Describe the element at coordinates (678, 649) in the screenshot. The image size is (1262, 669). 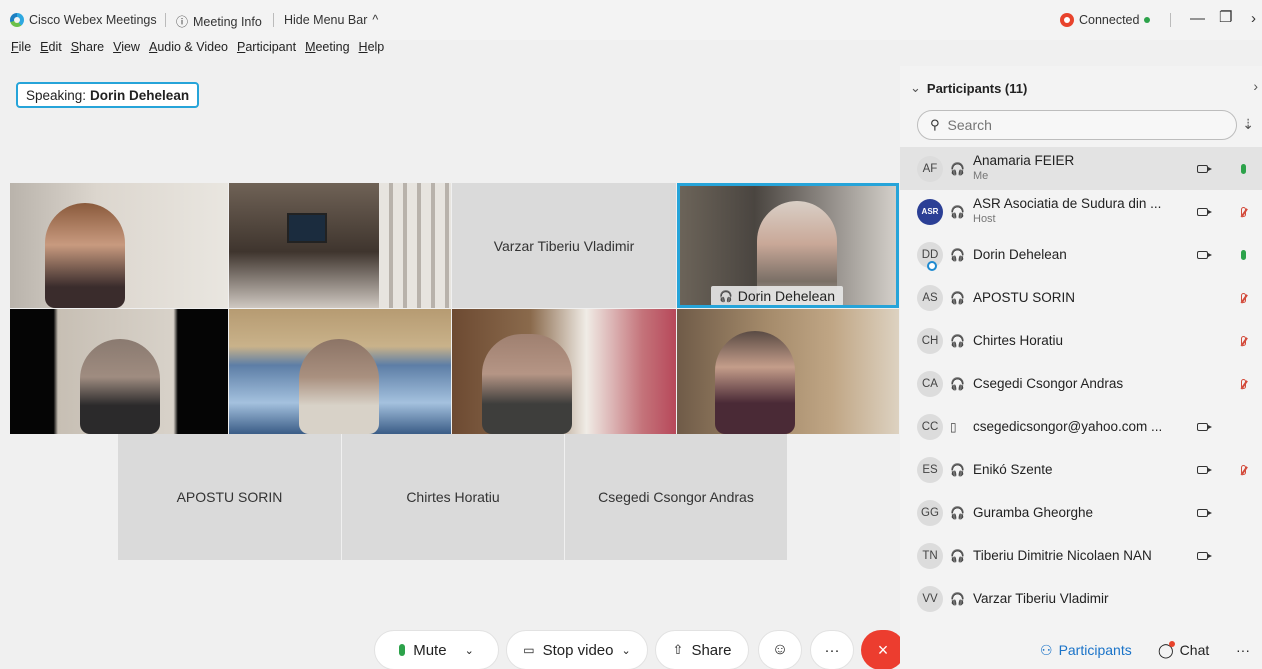
I see `share-icon: ⇧` at that location.